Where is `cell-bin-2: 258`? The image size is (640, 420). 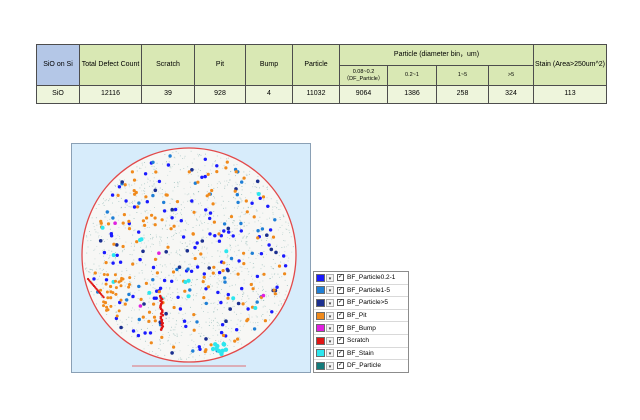
cell-bin-2: 258 is located at coordinates (462, 94).